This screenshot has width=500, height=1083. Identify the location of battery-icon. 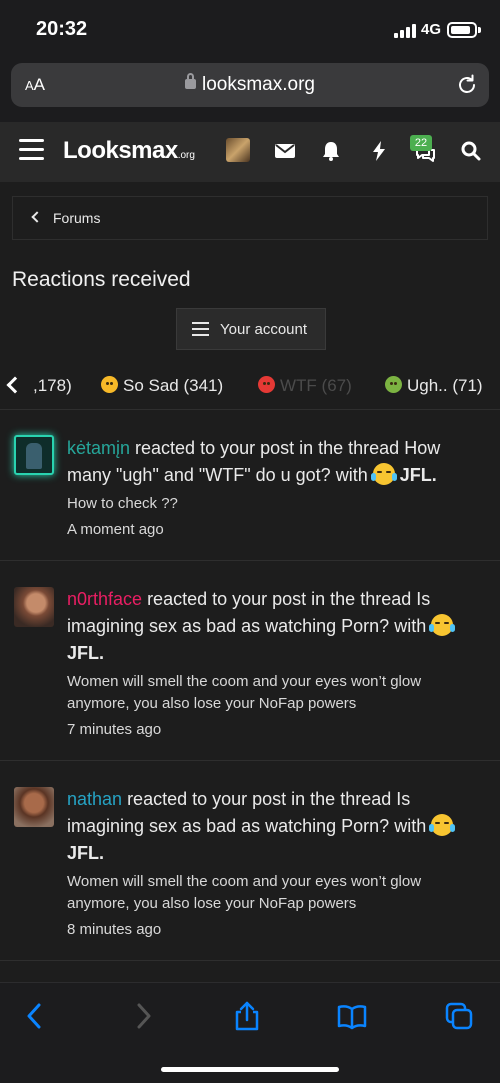
(464, 30).